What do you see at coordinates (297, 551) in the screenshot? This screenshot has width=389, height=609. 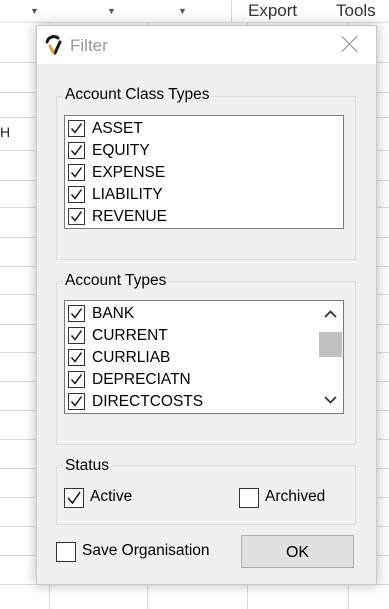 I see `ok-button: OK` at bounding box center [297, 551].